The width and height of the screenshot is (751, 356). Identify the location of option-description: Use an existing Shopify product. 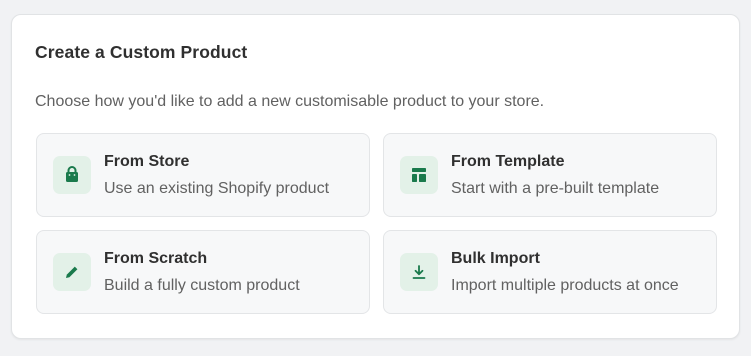
(217, 188).